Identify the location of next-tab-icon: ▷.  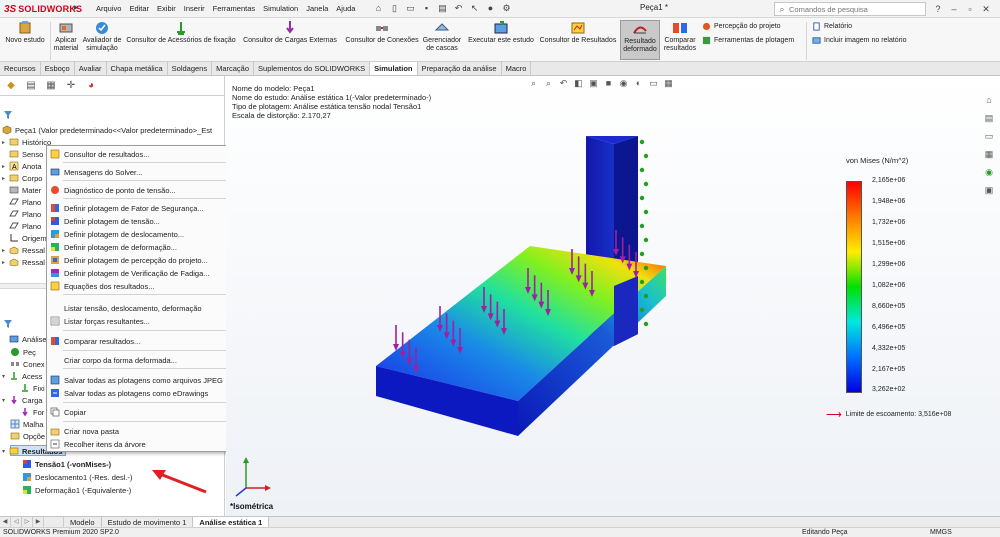
(27, 522).